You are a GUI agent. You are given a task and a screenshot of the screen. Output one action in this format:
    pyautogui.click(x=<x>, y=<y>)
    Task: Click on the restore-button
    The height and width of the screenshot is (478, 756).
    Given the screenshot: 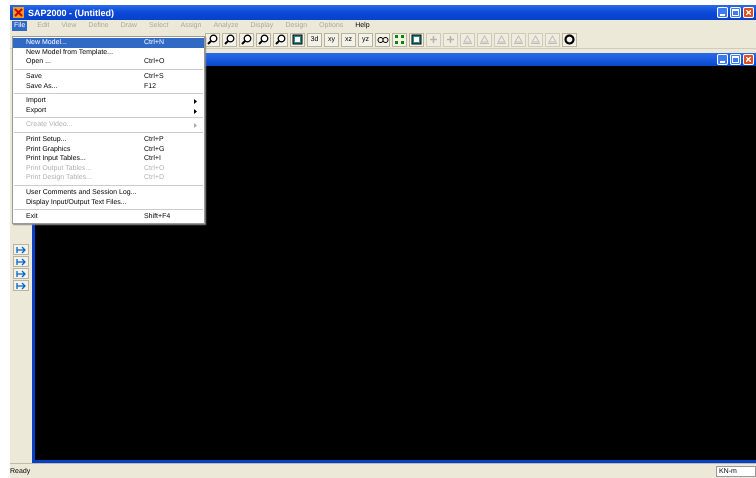 What is the action you would take?
    pyautogui.click(x=735, y=12)
    